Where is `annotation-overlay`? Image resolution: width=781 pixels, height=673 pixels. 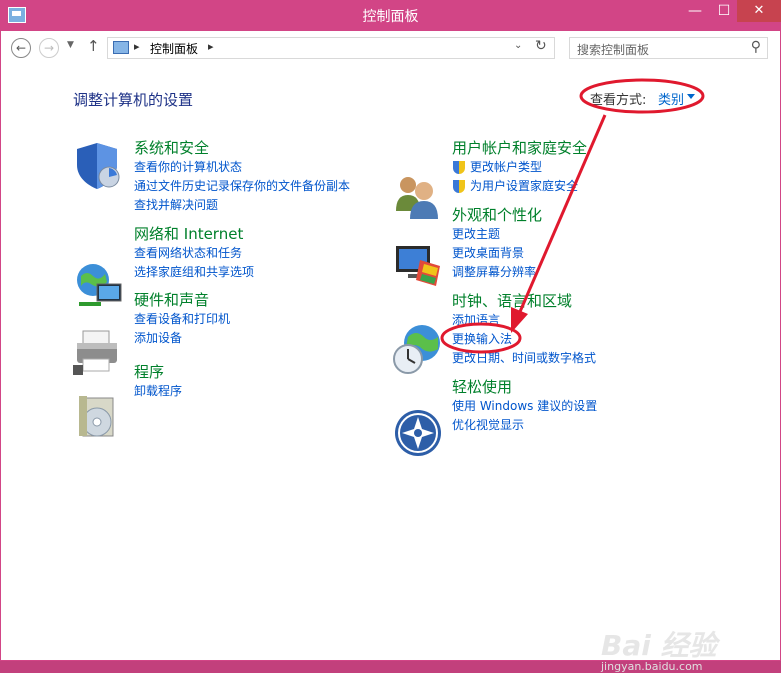
annotation-overlay is located at coordinates (572, 216).